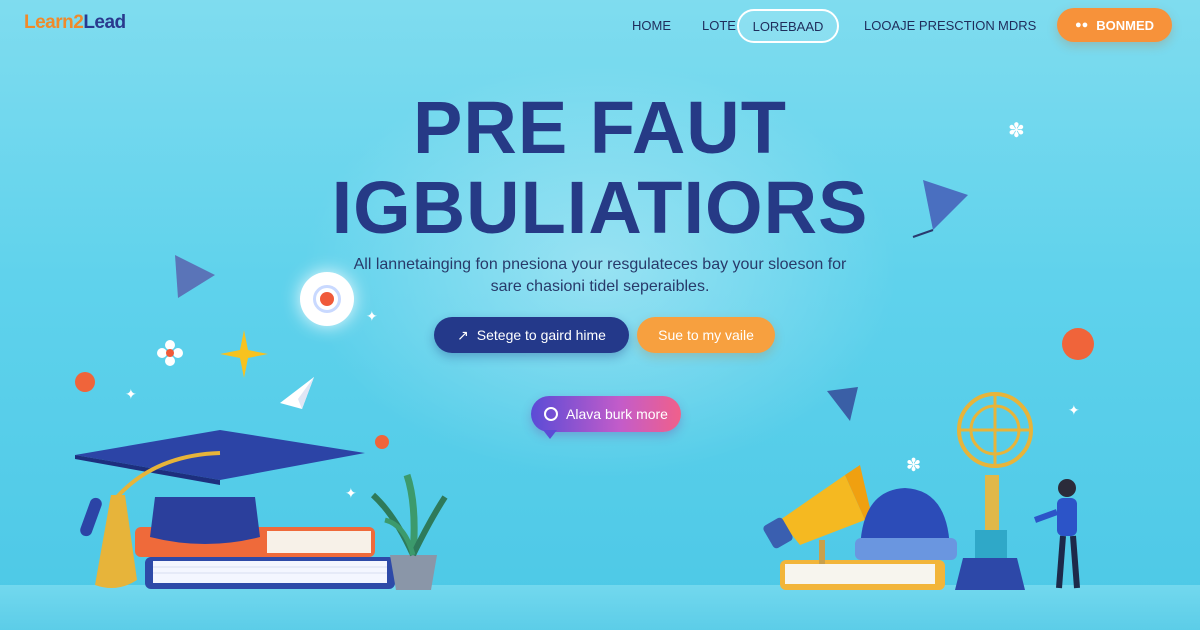  I want to click on achievement-illustration, so click(921, 491).